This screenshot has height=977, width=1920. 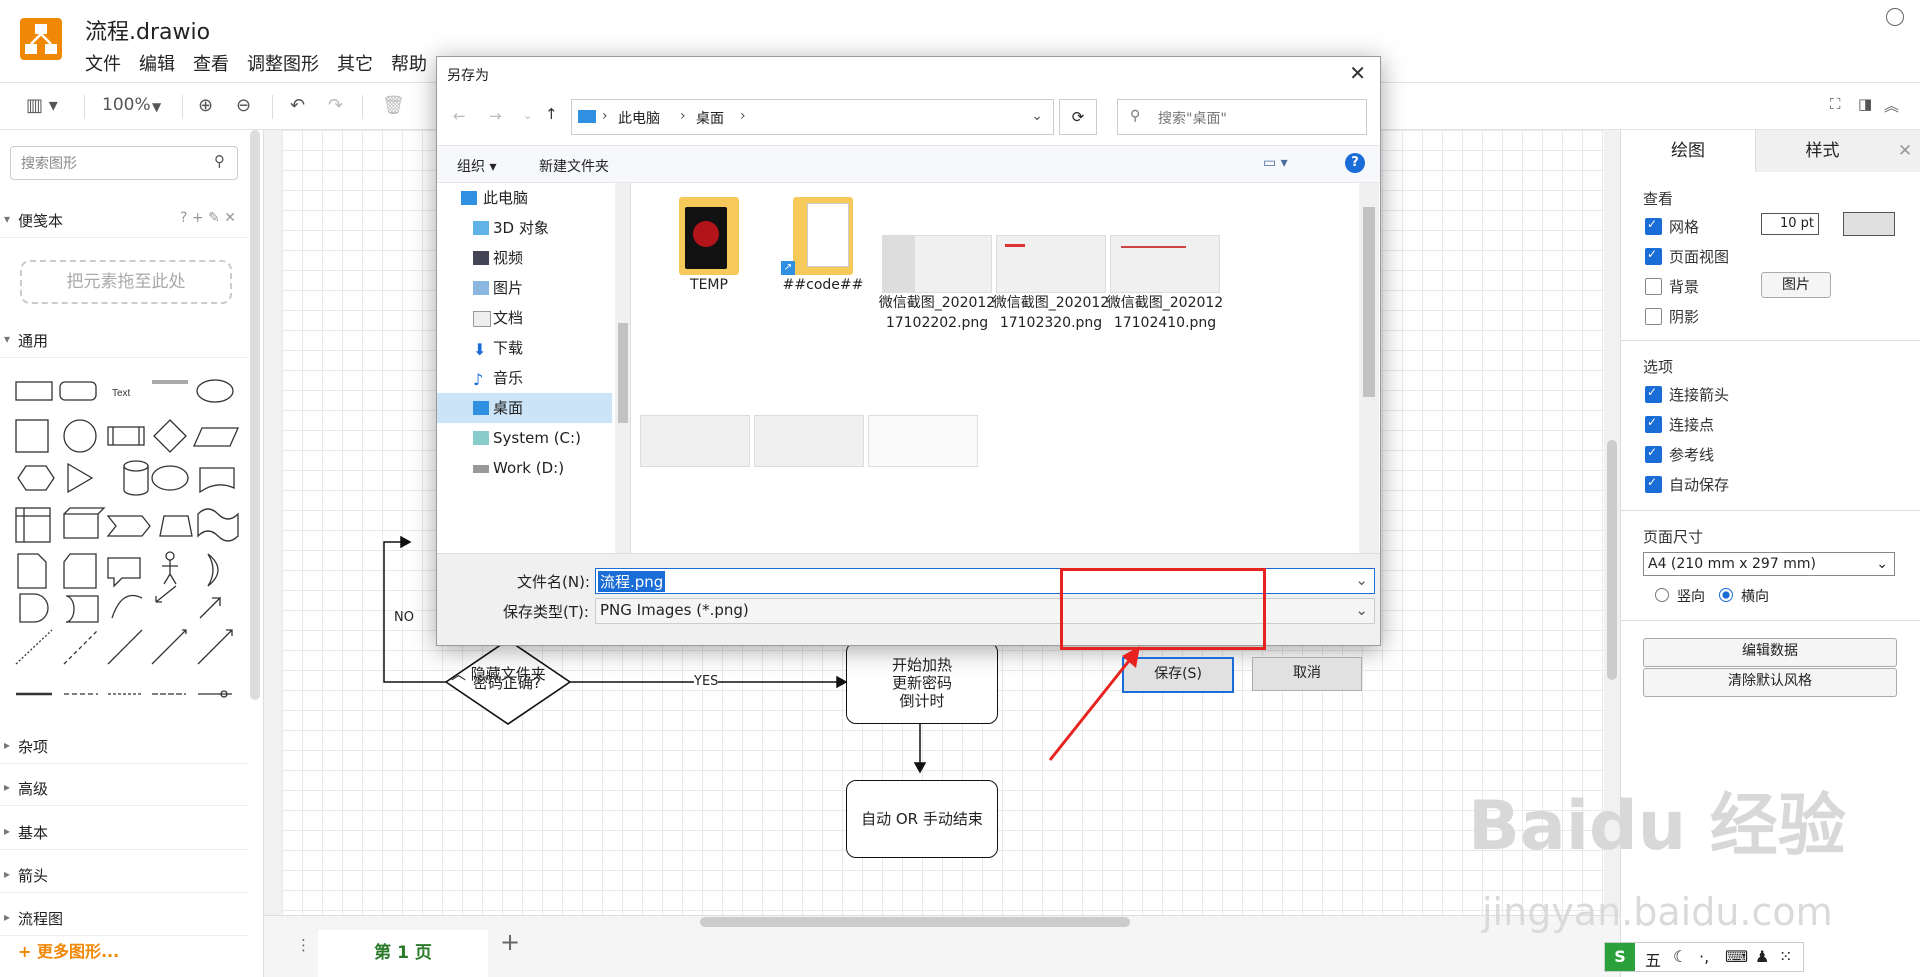 What do you see at coordinates (524, 408) in the screenshot?
I see `nav-desktop: 桌面` at bounding box center [524, 408].